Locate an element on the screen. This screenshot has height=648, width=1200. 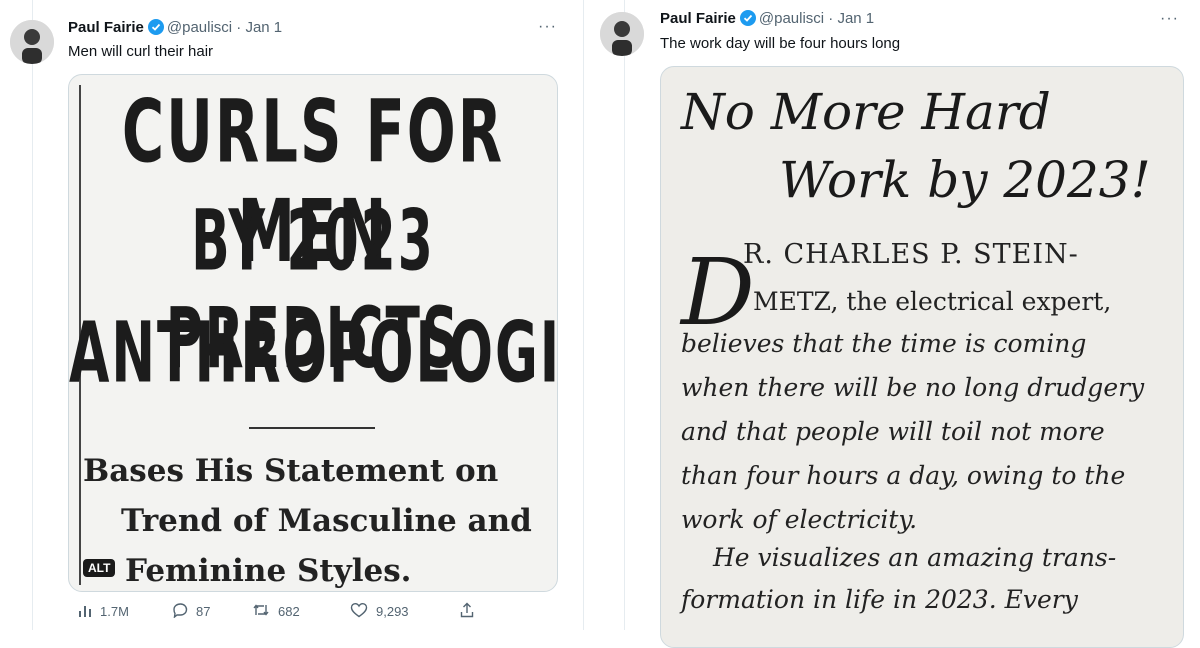
retweet-icon is located at coordinates (265, 611).